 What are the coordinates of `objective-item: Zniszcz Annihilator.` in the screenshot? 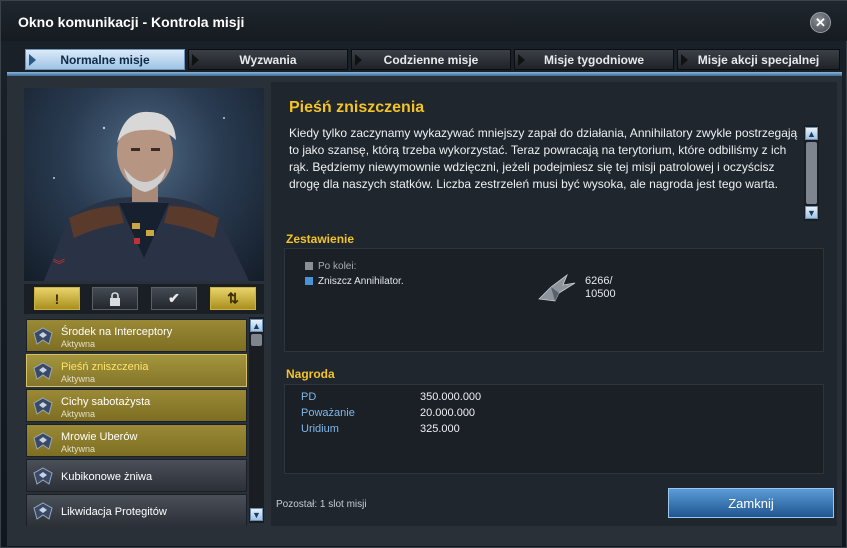 It's located at (354, 281).